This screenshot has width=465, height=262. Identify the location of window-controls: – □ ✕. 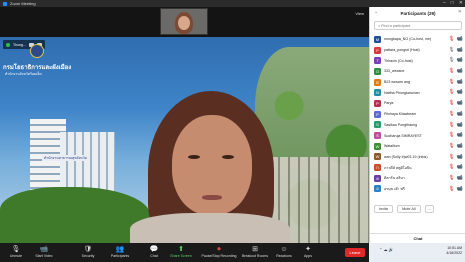
(453, 3).